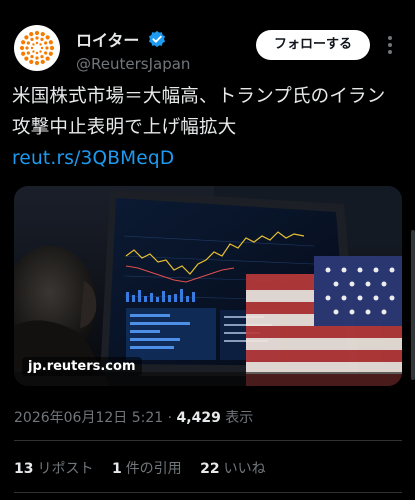 The height and width of the screenshot is (500, 415). I want to click on avatar, so click(37, 48).